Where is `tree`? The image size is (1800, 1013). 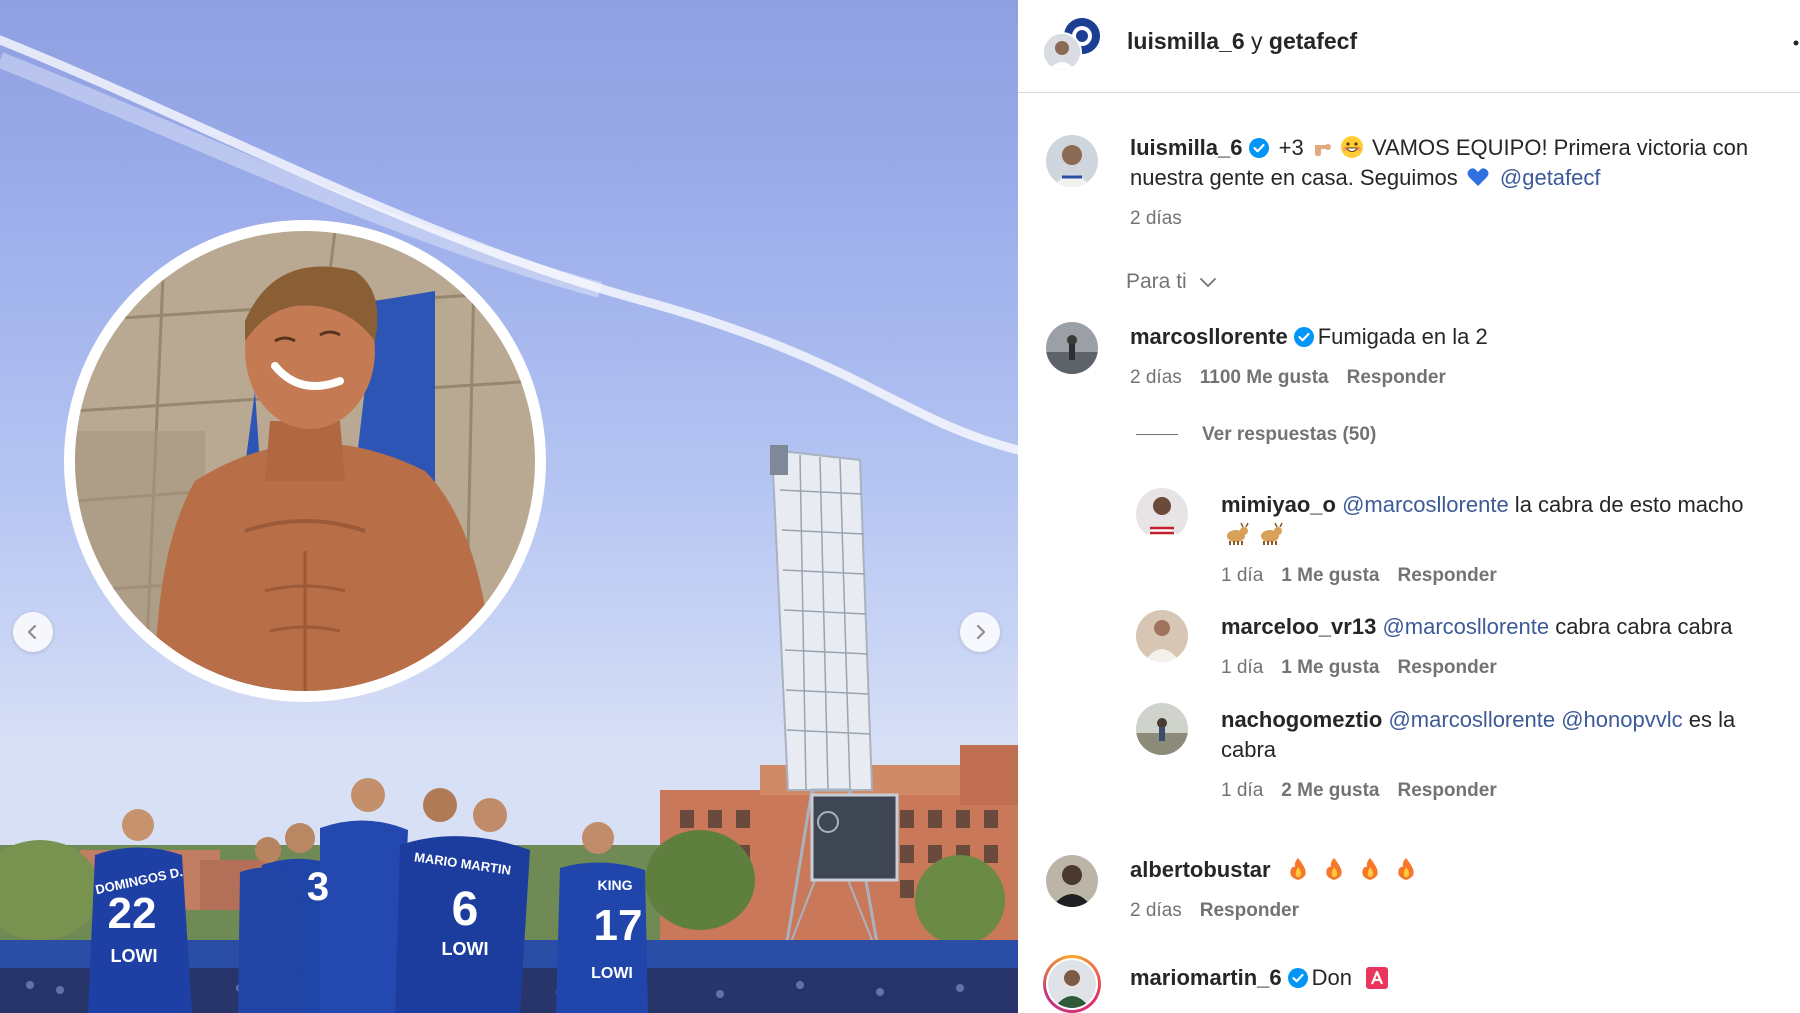
tree is located at coordinates (960, 900).